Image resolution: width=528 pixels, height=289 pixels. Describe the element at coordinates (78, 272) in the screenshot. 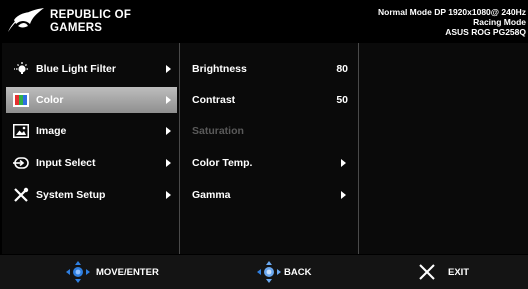

I see `joystick-icon` at that location.